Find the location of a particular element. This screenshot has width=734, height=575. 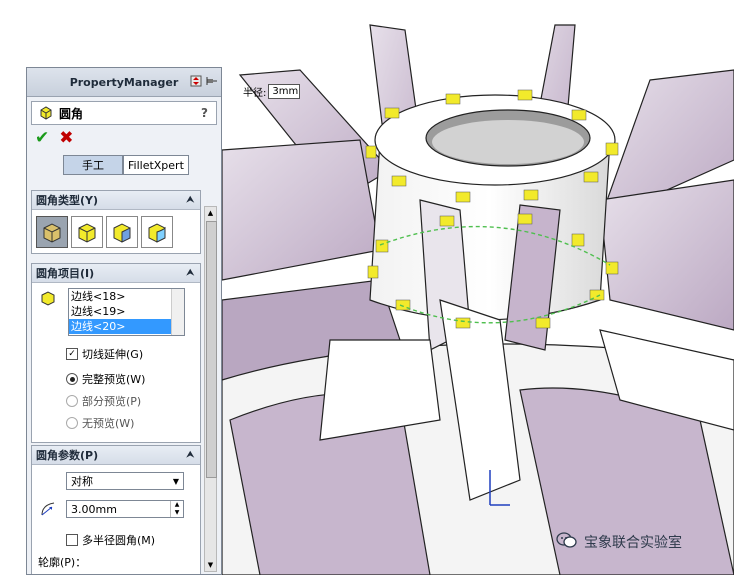

watermark-text: 宝象联合实验室 is located at coordinates (633, 543).